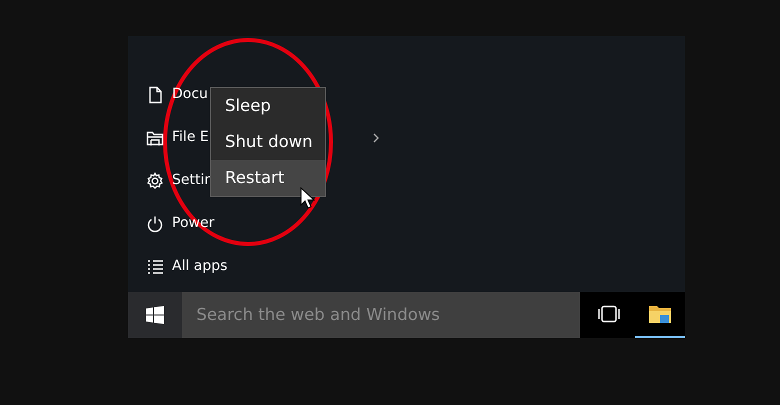  I want to click on list-icon, so click(155, 267).